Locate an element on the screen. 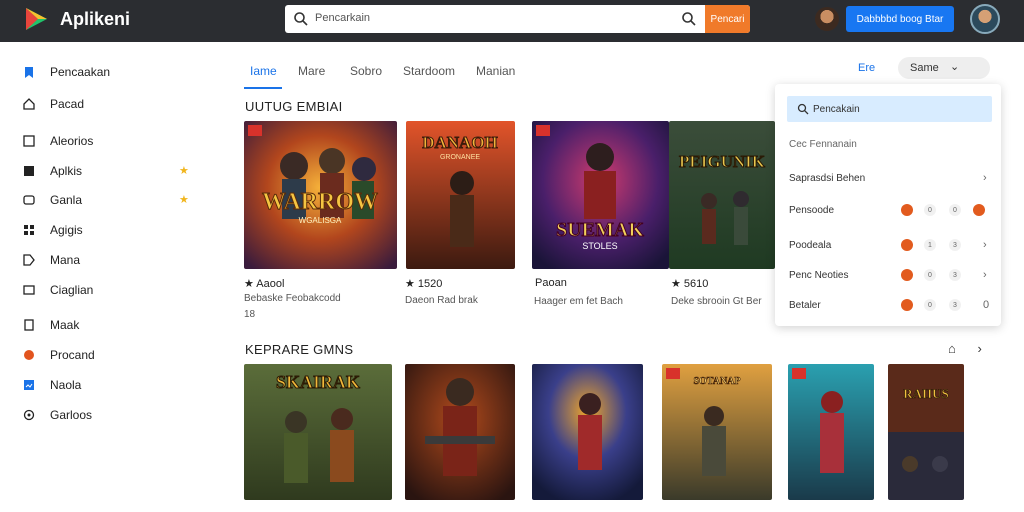  sidebar-item-aplkis: Aplkis ★ is located at coordinates (107, 171).